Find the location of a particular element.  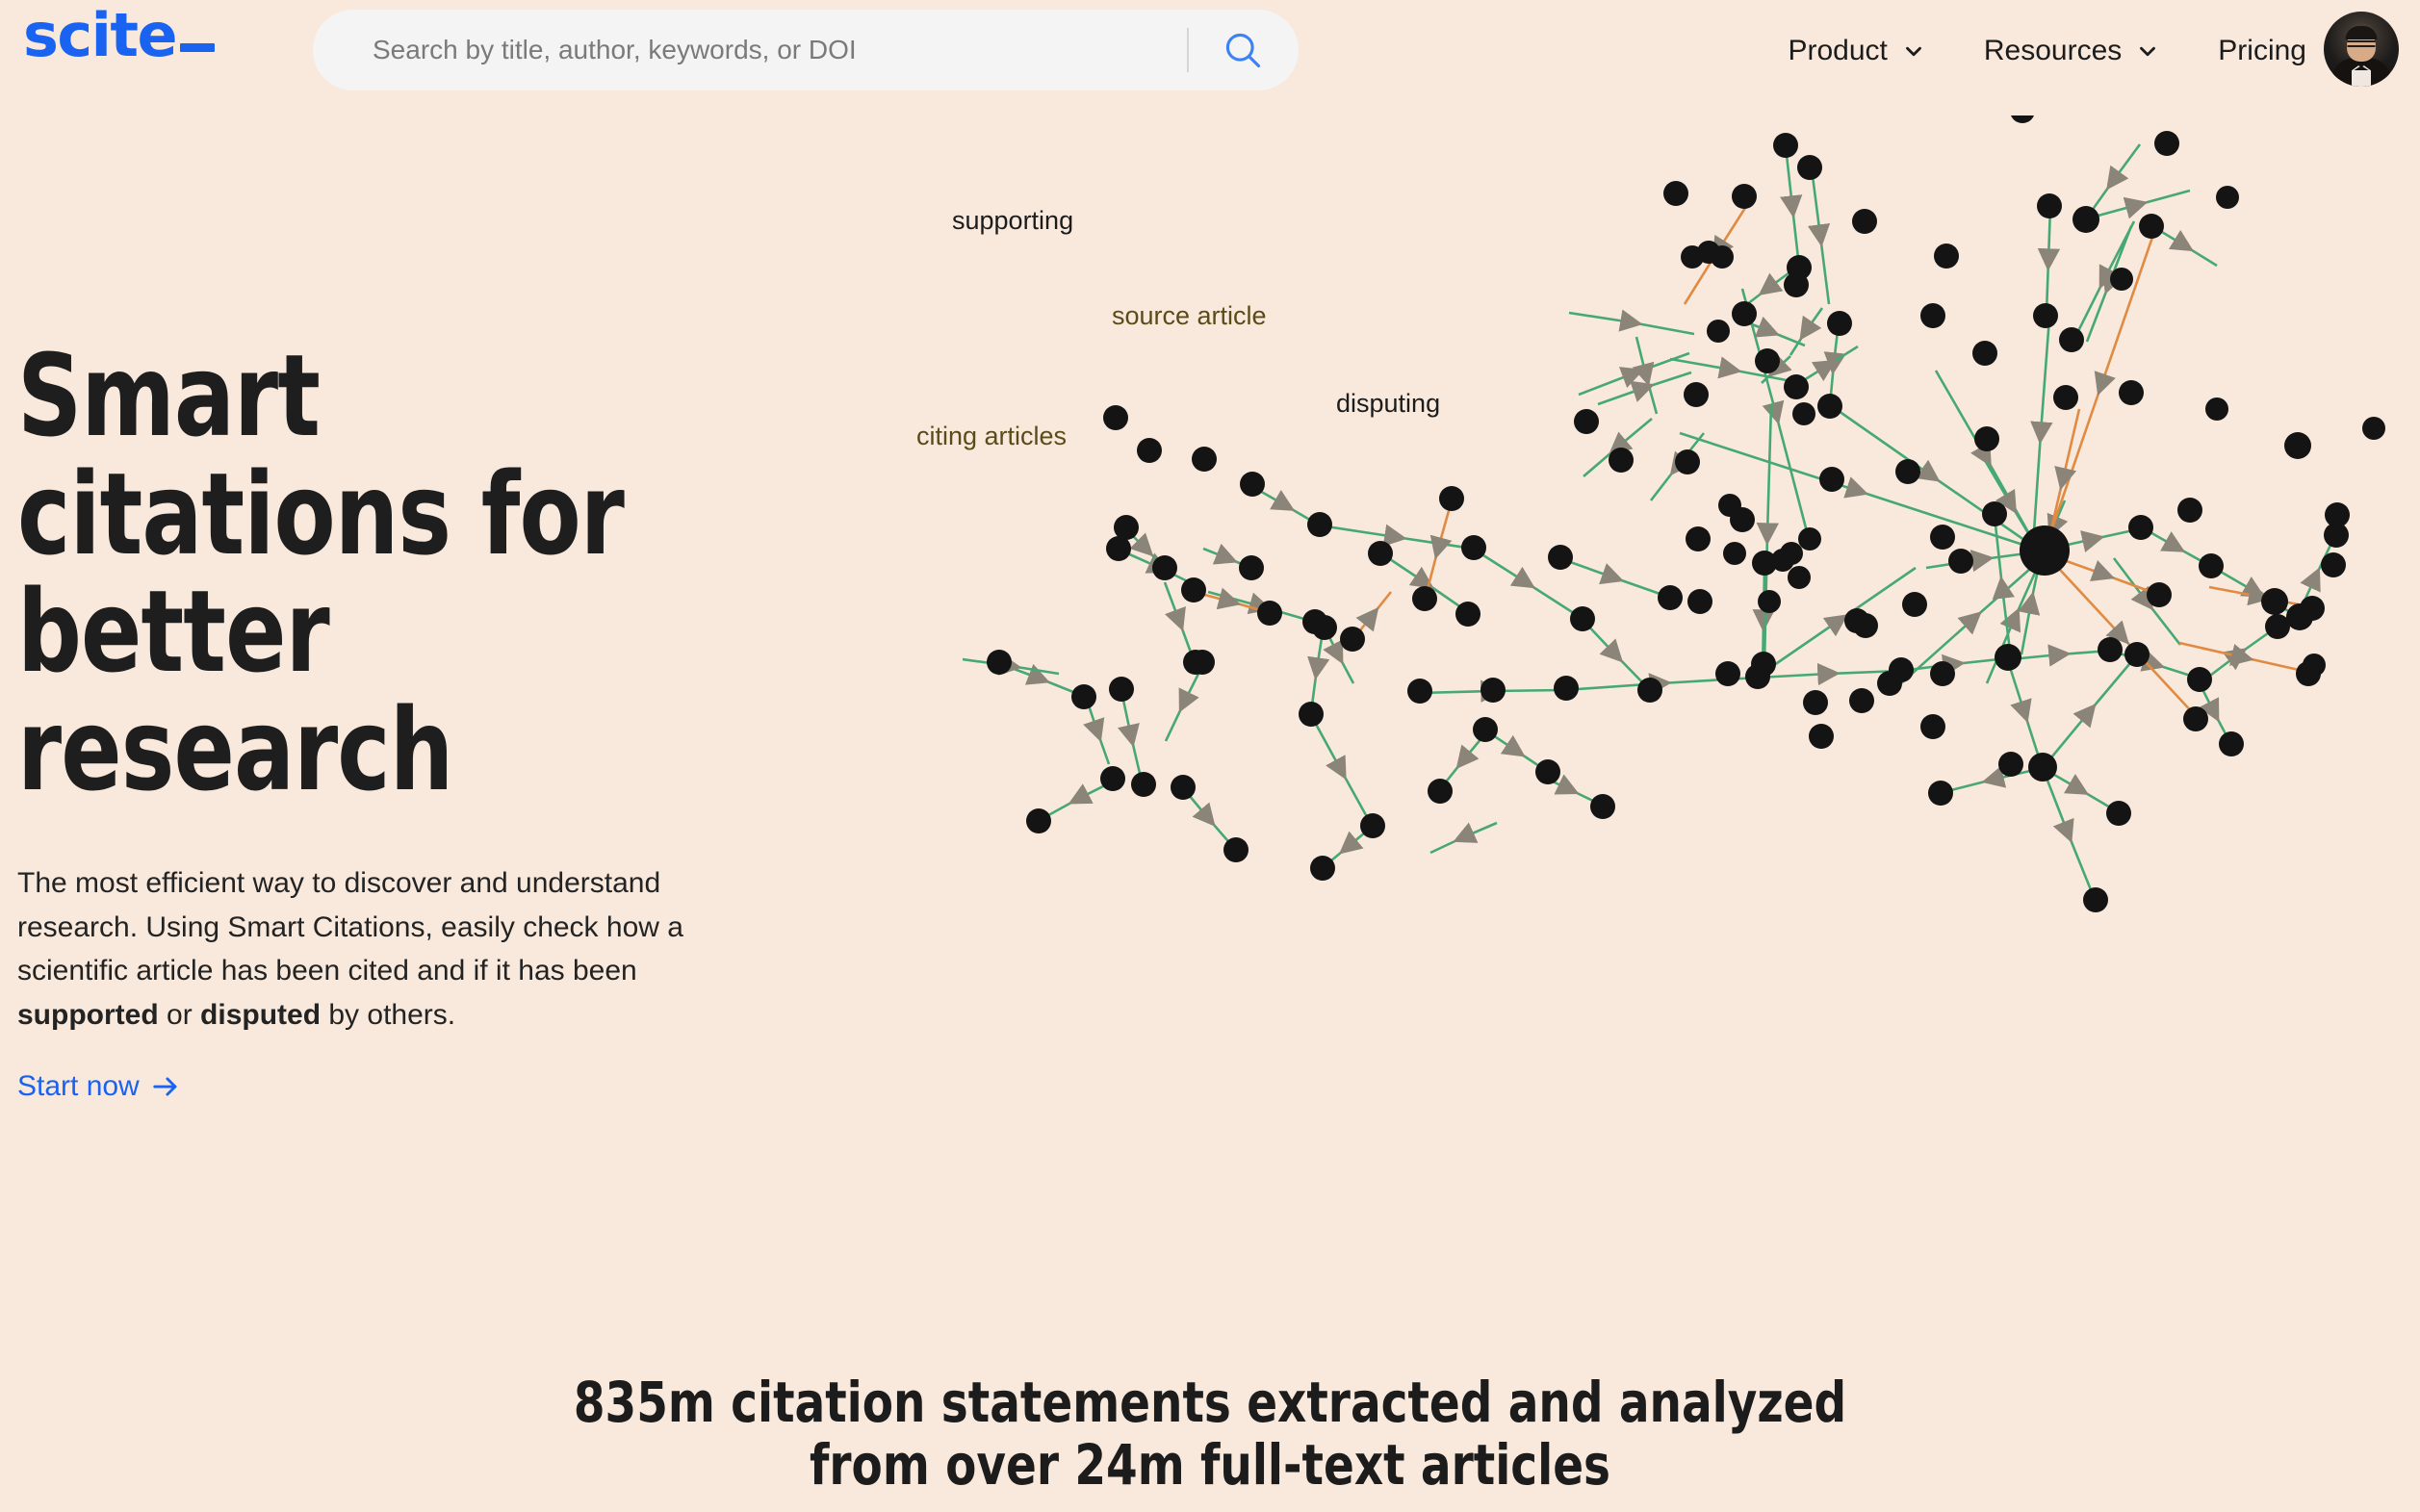

avatar-glasses-icon is located at coordinates (2361, 43).